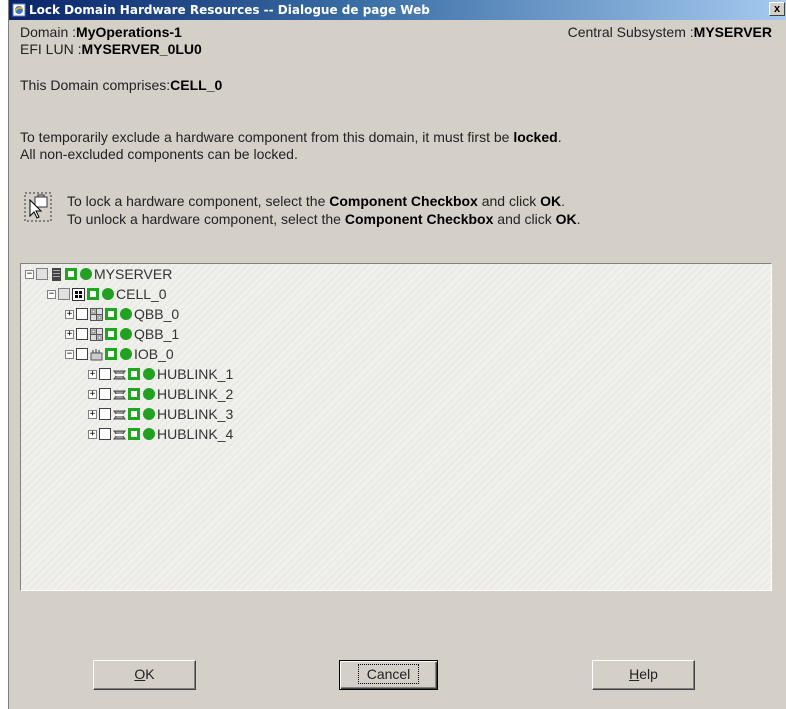  Describe the element at coordinates (141, 49) in the screenshot. I see `efi-lun-value: MYSERVER_0LU0` at that location.